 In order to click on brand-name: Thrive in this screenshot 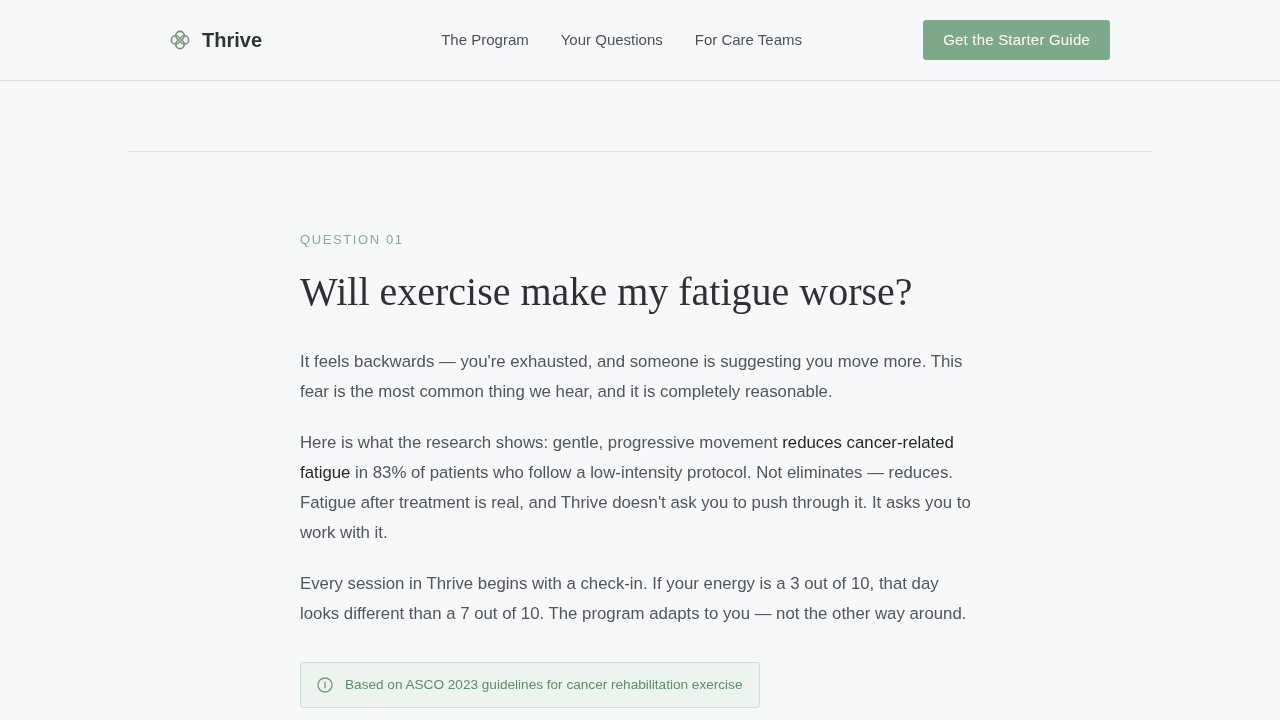, I will do `click(232, 40)`.